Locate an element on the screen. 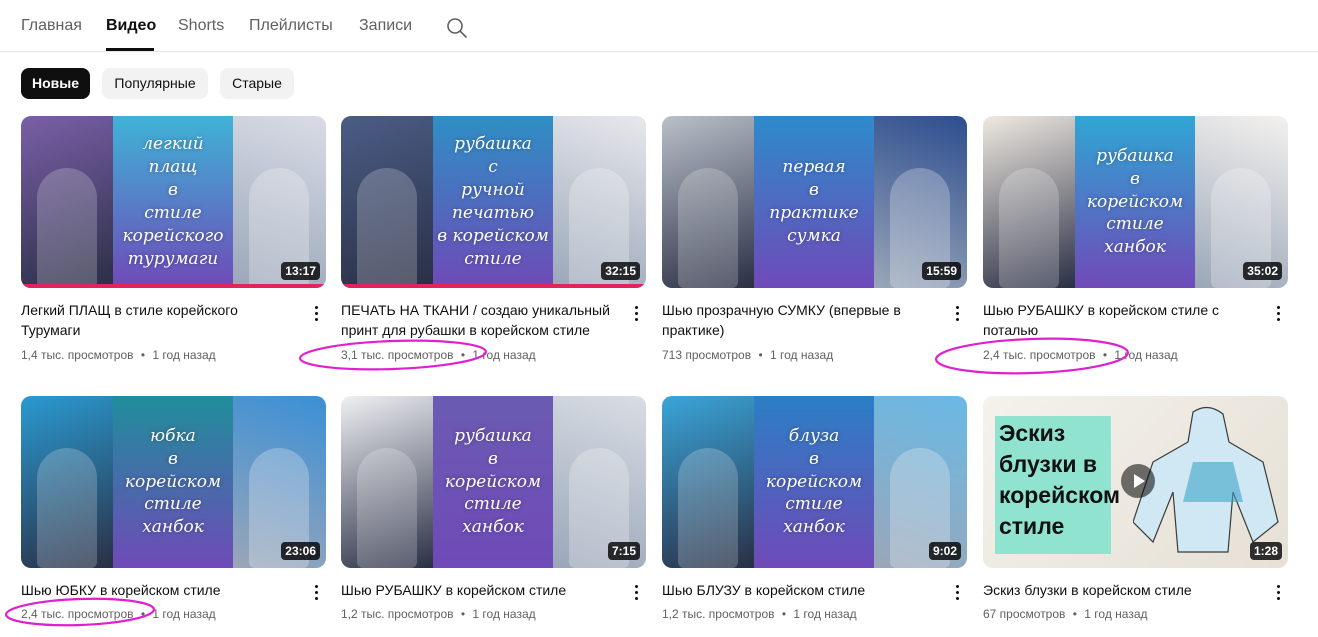  tab-shorts: Shorts is located at coordinates (201, 26).